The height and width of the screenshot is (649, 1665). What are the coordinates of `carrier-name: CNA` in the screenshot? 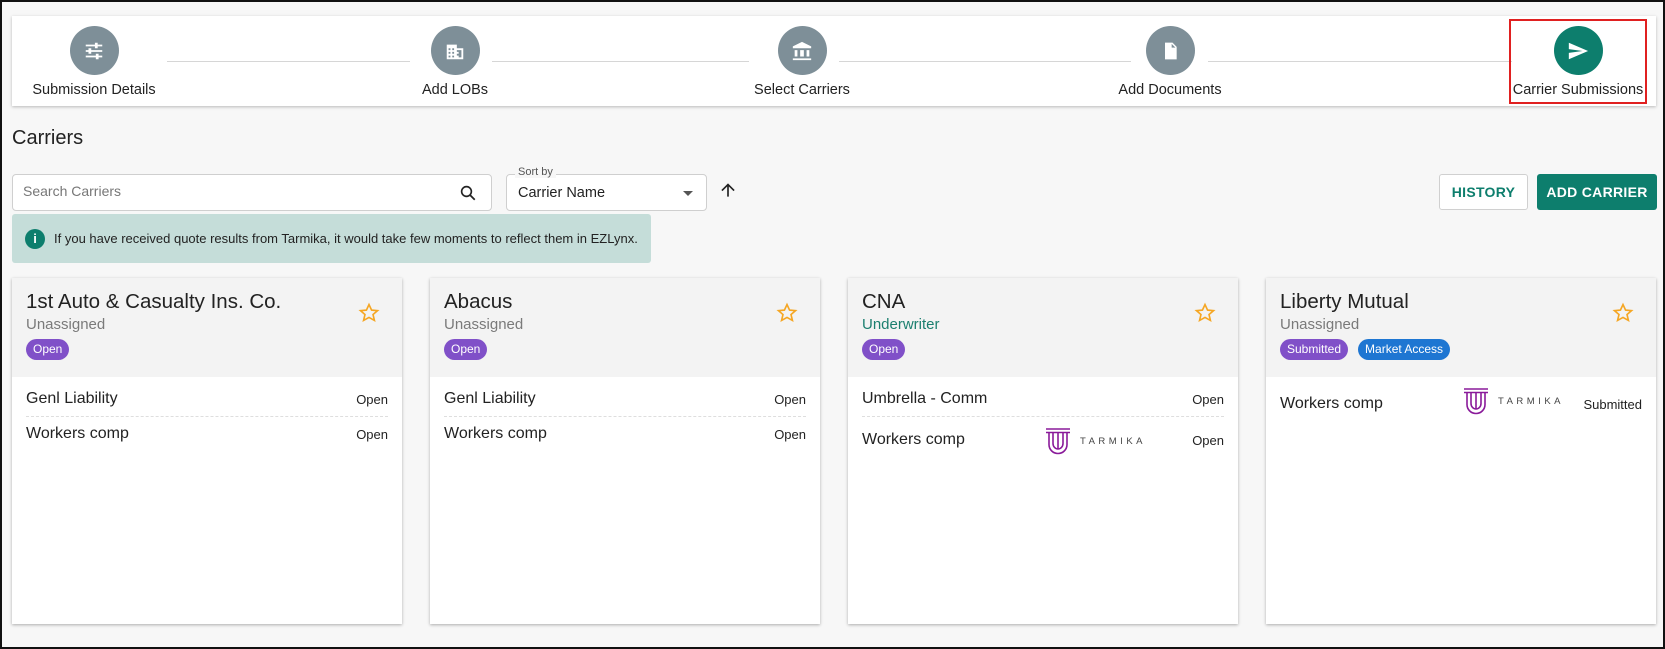 It's located at (884, 301).